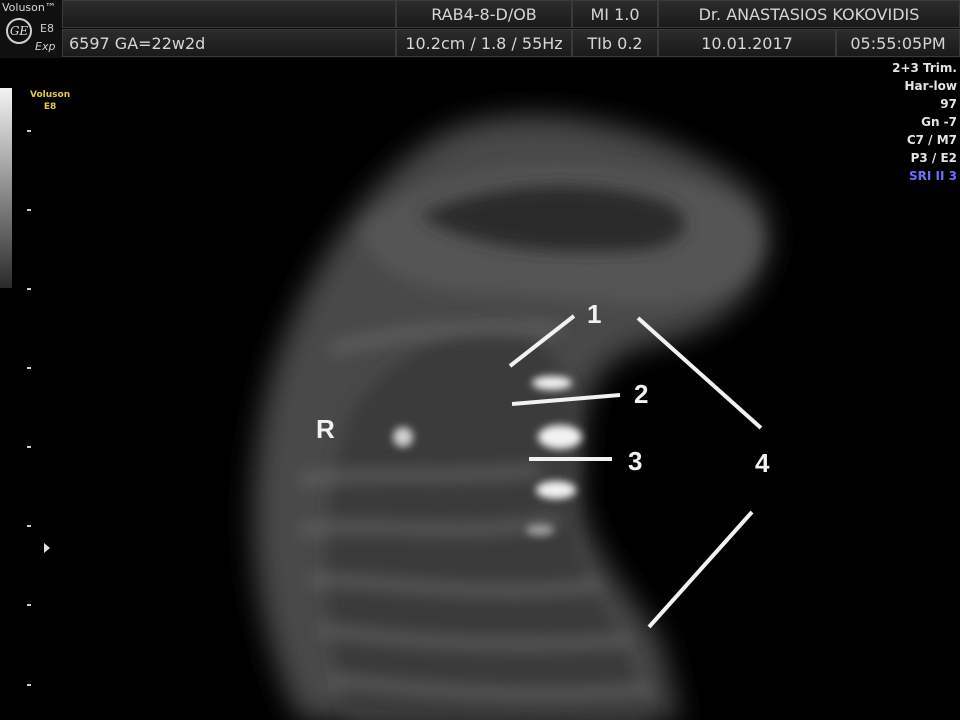 This screenshot has height=720, width=960. Describe the element at coordinates (47, 548) in the screenshot. I see `focus-marker-icon` at that location.